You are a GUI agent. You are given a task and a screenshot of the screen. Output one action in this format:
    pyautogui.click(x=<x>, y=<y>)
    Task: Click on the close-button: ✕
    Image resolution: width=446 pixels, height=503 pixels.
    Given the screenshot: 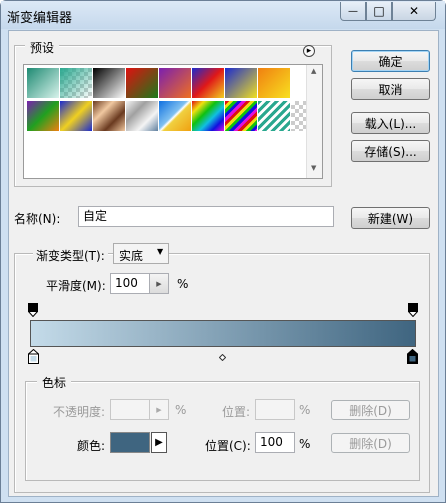 What is the action you would take?
    pyautogui.click(x=414, y=11)
    